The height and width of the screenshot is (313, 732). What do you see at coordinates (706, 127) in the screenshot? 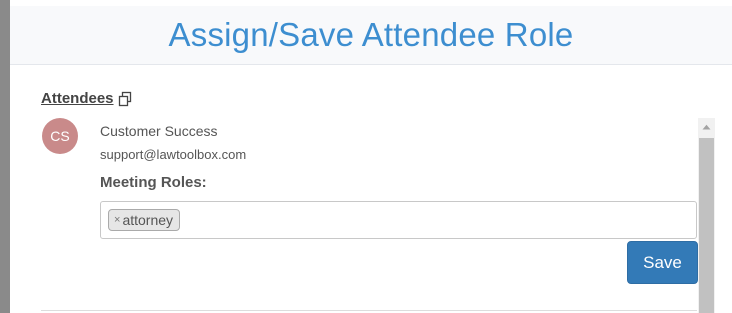
I see `scroll-up-arrow-icon` at bounding box center [706, 127].